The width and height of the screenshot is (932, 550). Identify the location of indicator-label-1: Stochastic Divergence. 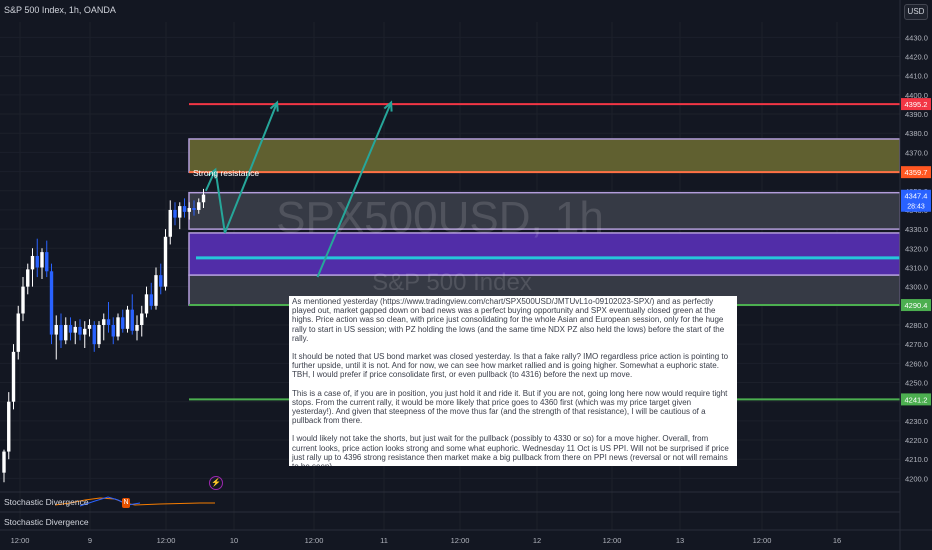
(46, 502).